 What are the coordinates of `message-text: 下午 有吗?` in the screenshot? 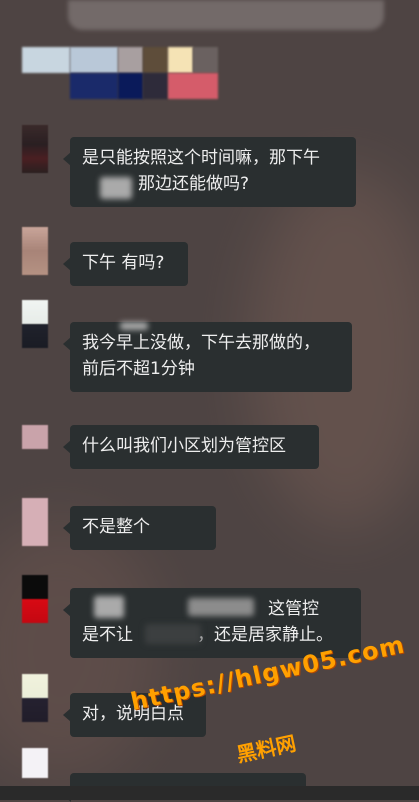 It's located at (123, 263).